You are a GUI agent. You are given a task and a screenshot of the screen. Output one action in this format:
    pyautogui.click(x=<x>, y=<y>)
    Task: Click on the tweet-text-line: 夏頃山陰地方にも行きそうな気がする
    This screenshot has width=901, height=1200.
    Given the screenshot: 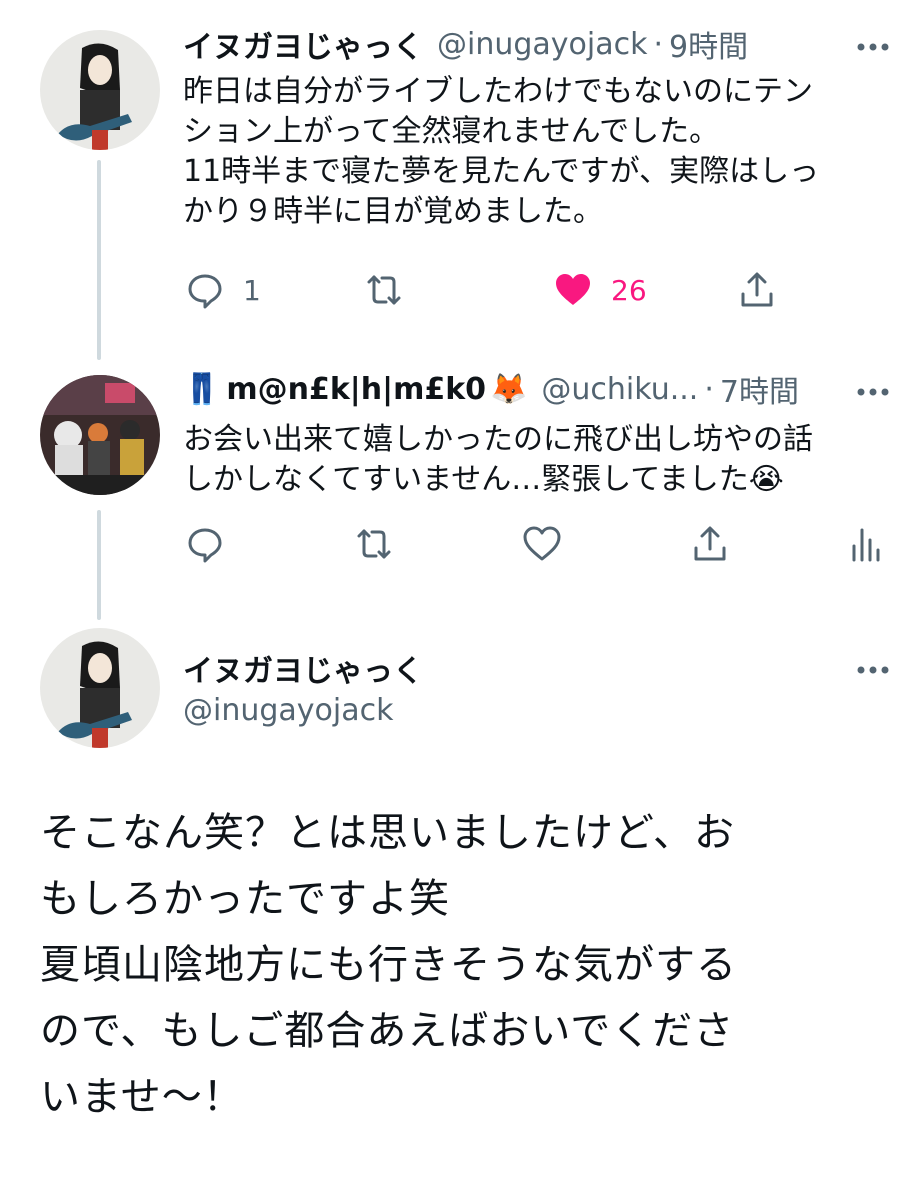 What is the action you would take?
    pyautogui.click(x=388, y=965)
    